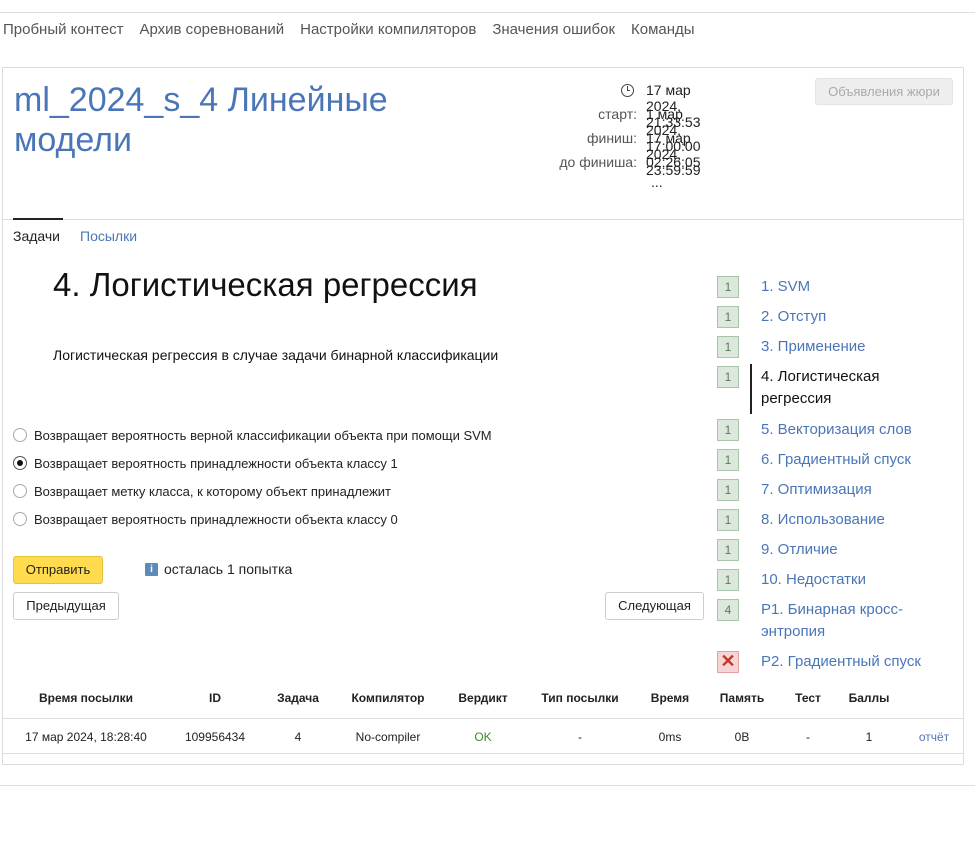 Image resolution: width=975 pixels, height=868 pixels. I want to click on column-header: Тип посылки, so click(580, 698).